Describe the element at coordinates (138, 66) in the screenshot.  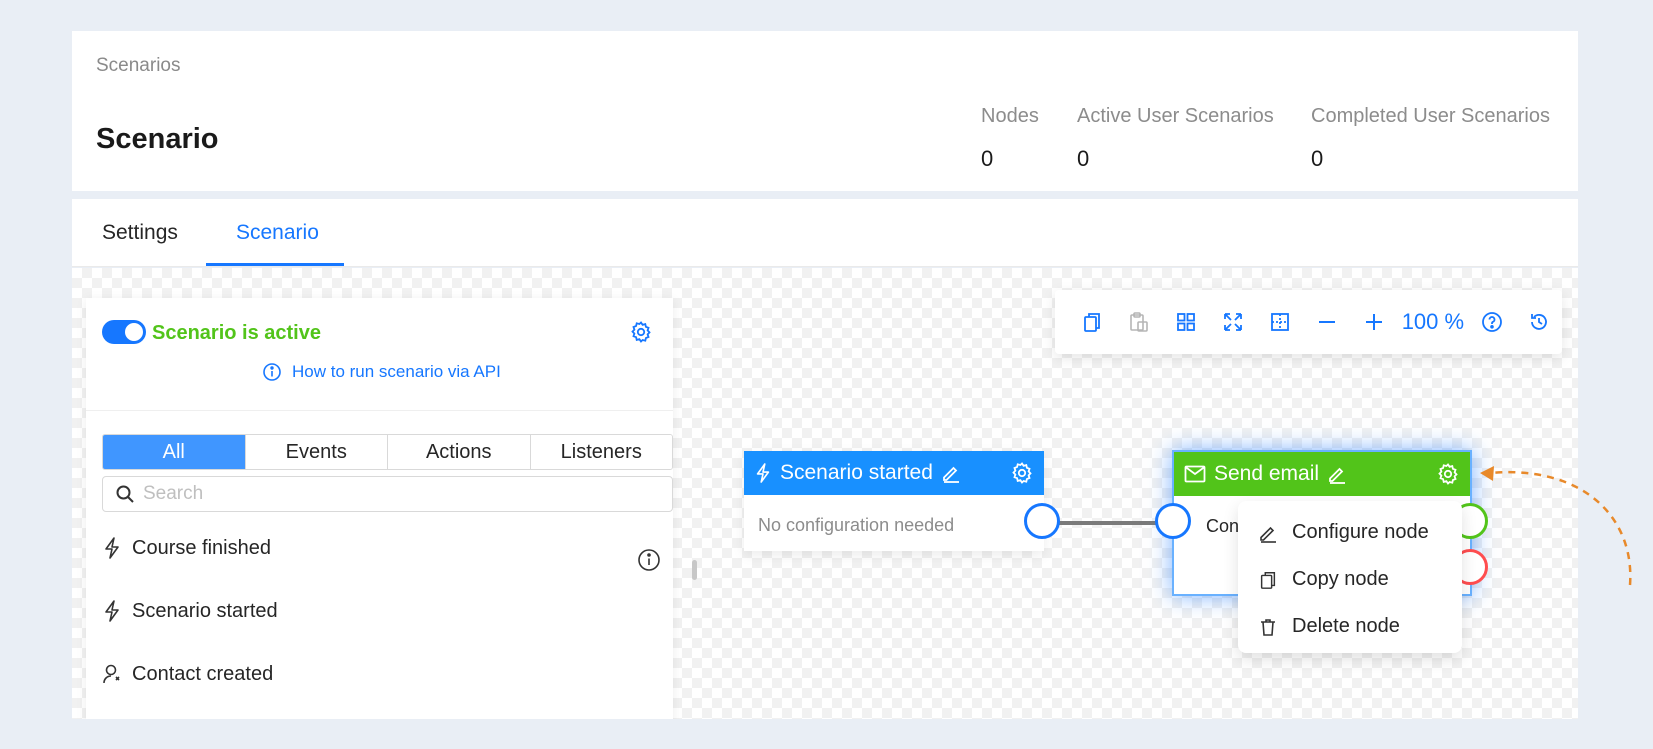
I see `breadcrumb: Scenarios` at that location.